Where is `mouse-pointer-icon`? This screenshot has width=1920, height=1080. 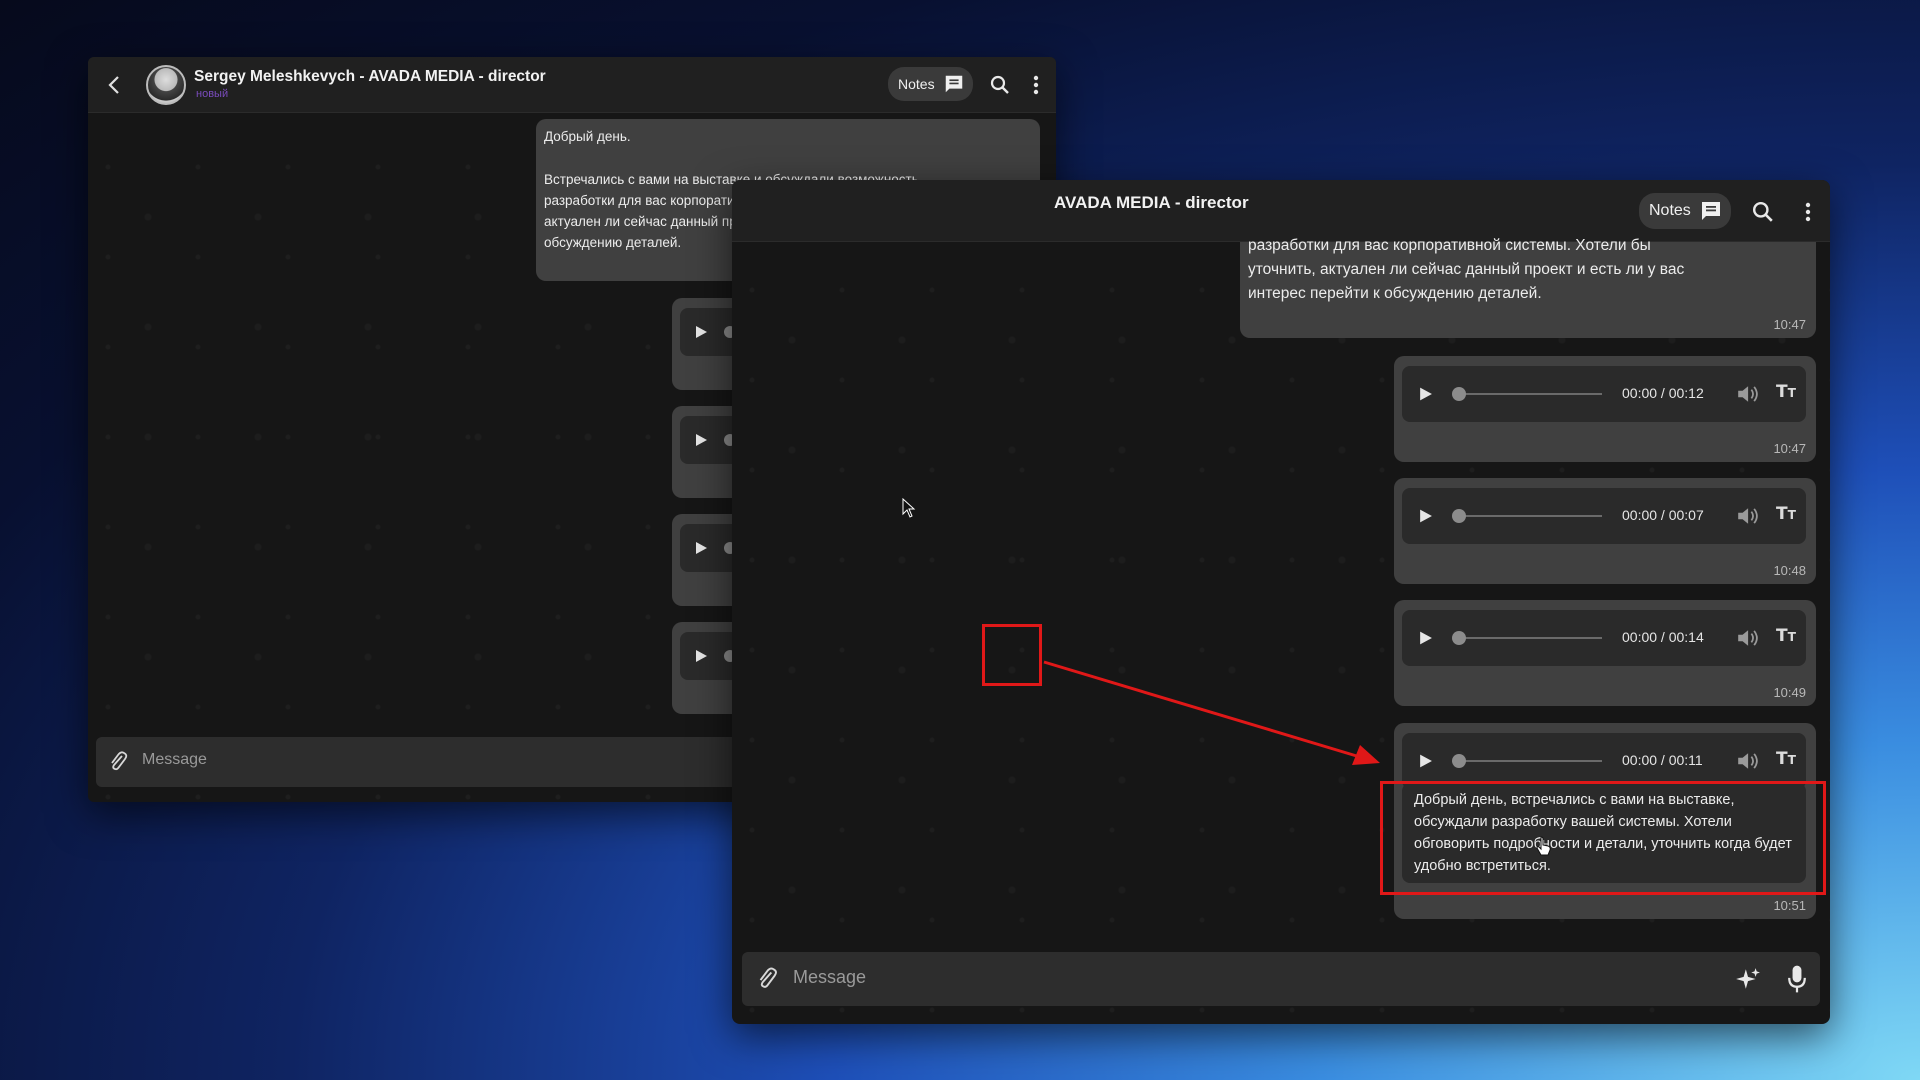
mouse-pointer-icon is located at coordinates (909, 508).